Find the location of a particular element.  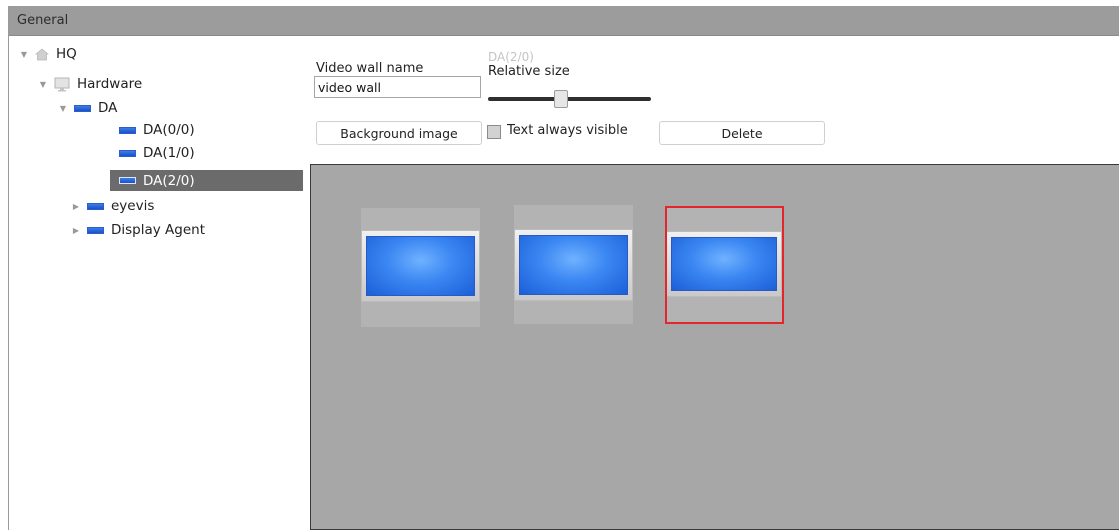

panel-header: General is located at coordinates (564, 21).